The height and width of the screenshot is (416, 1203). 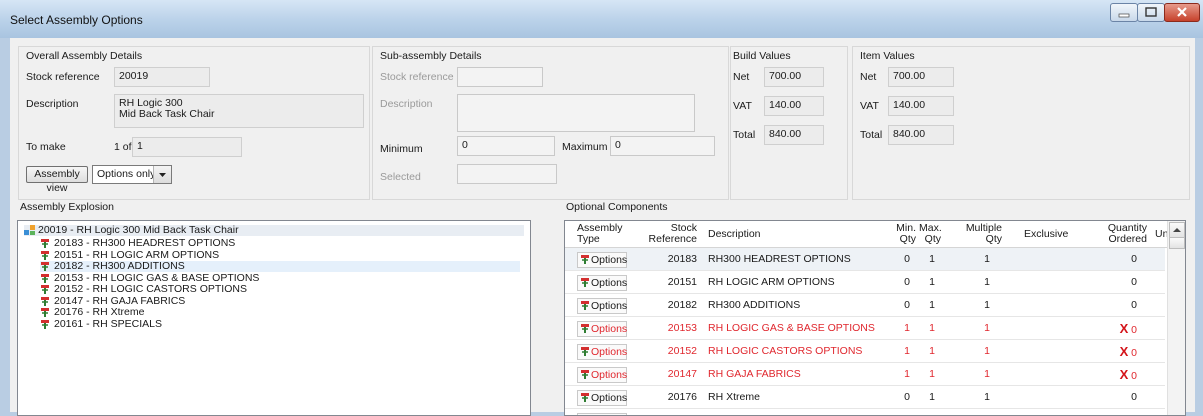 I want to click on table-row: Options 20147 RH GAJA FABRICS 1 1 1 X 0, so click(x=865, y=374).